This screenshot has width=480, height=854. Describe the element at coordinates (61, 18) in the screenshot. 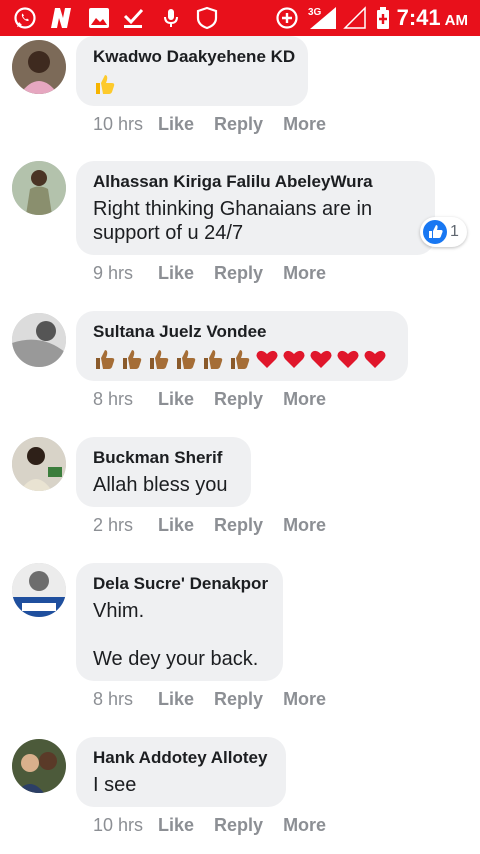

I see `n-app-icon` at that location.